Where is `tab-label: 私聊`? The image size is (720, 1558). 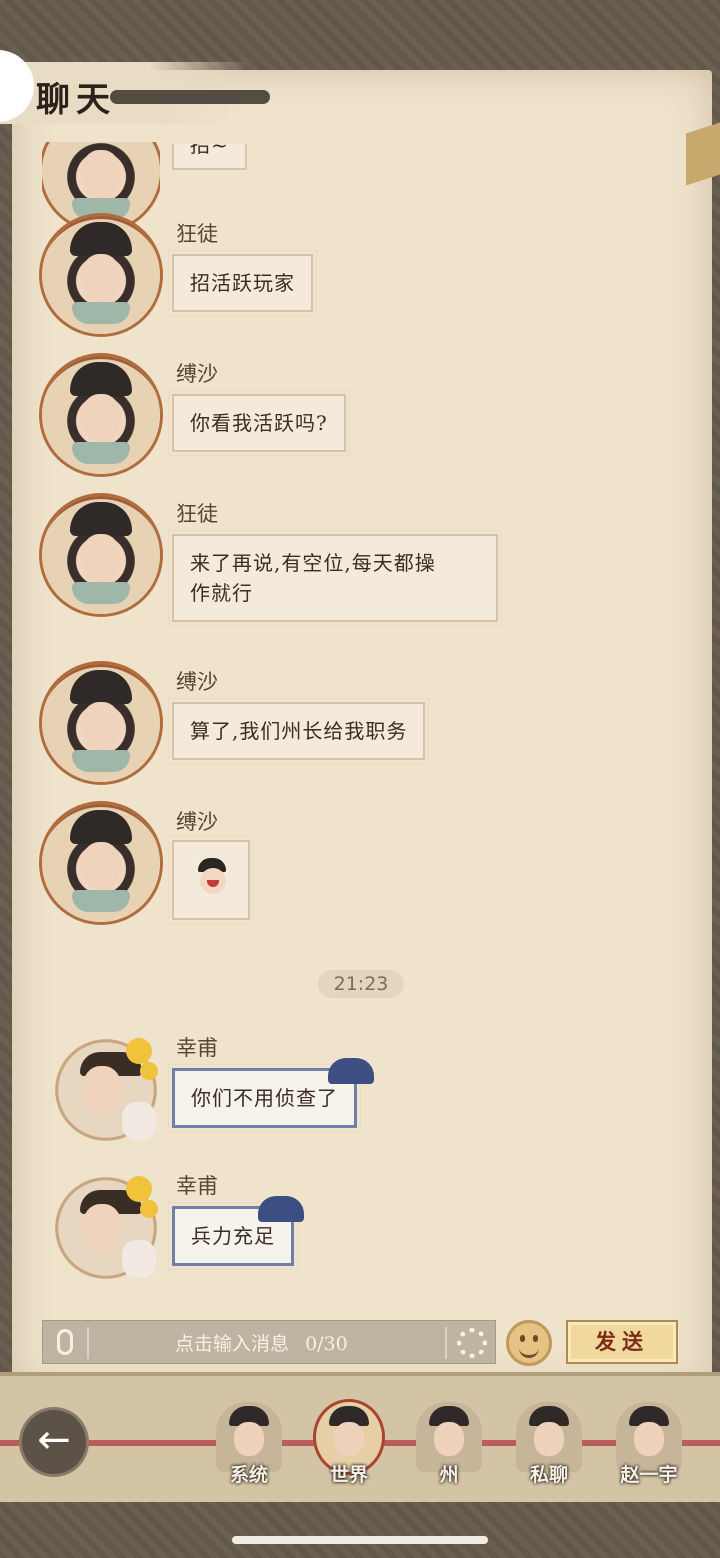
tab-label: 私聊 is located at coordinates (548, 1475).